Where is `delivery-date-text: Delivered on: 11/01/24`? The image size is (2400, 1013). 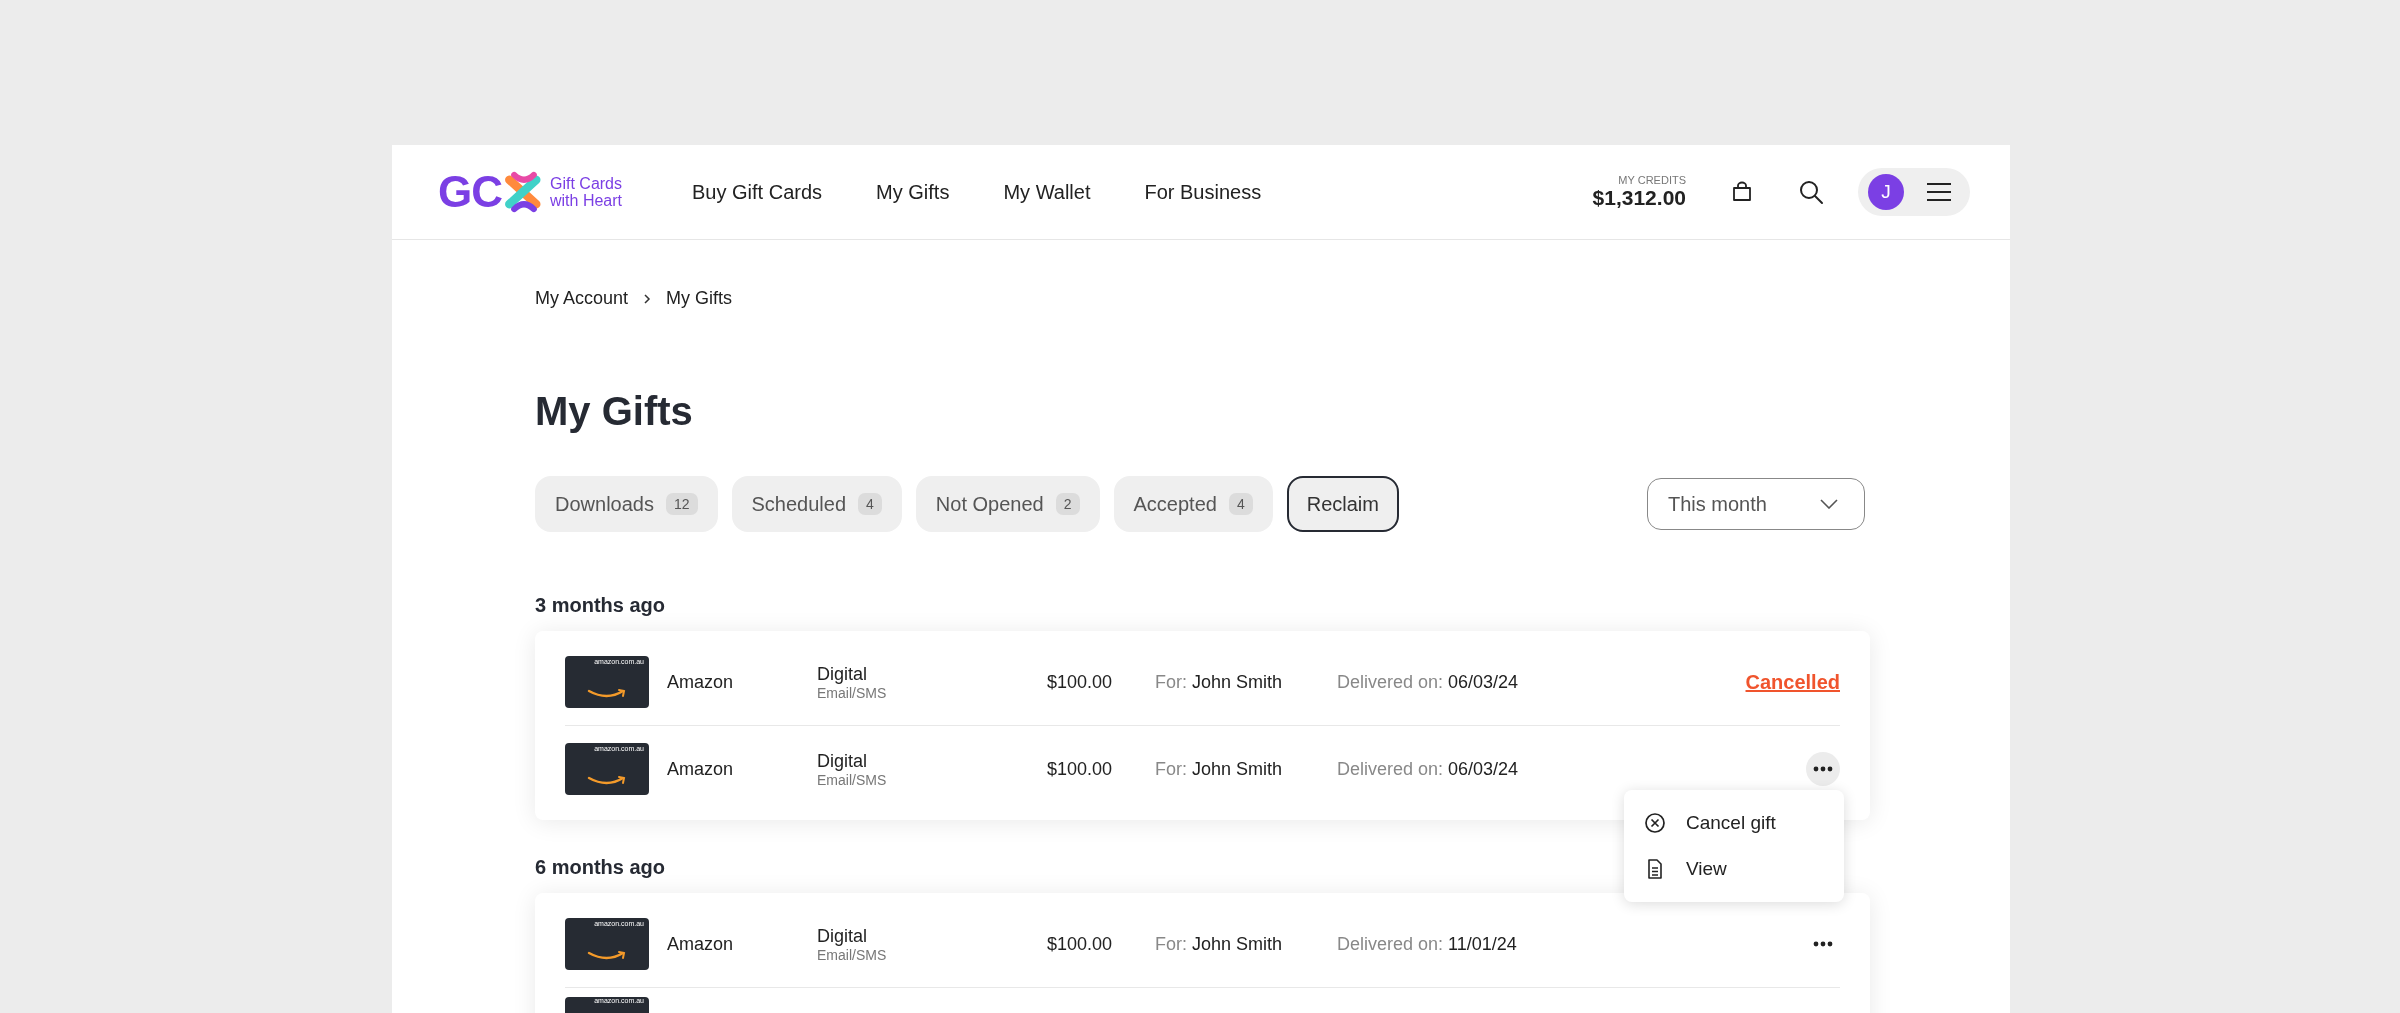 delivery-date-text: Delivered on: 11/01/24 is located at coordinates (1427, 944).